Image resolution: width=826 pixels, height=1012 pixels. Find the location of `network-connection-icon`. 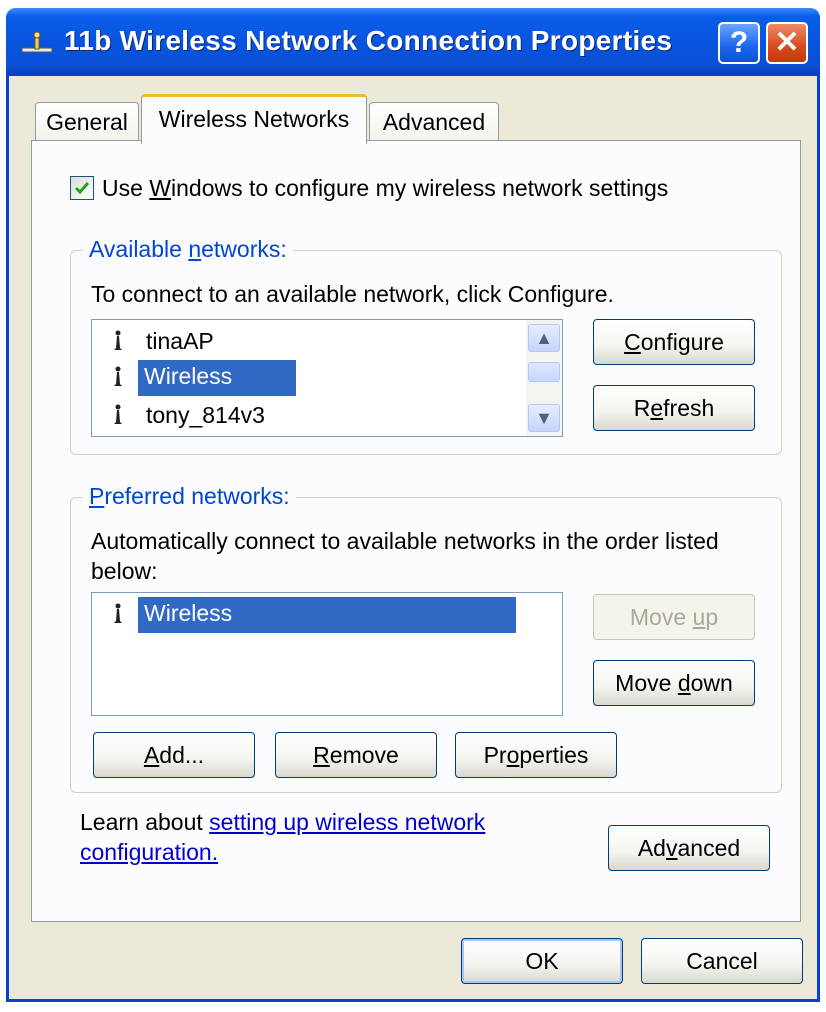

network-connection-icon is located at coordinates (37, 42).